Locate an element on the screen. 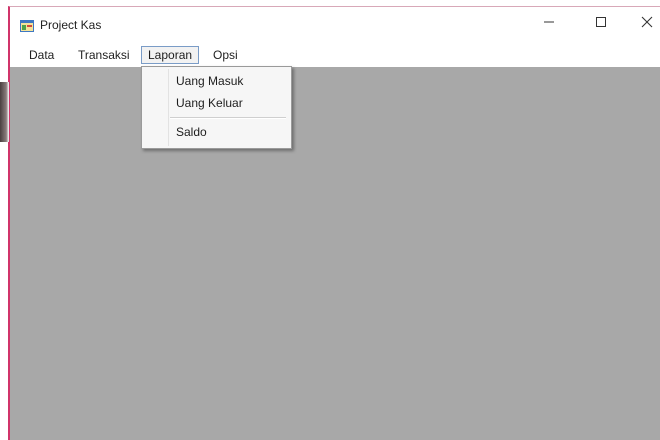 The width and height of the screenshot is (660, 440). menu-transaksi: Transaksi is located at coordinates (104, 55).